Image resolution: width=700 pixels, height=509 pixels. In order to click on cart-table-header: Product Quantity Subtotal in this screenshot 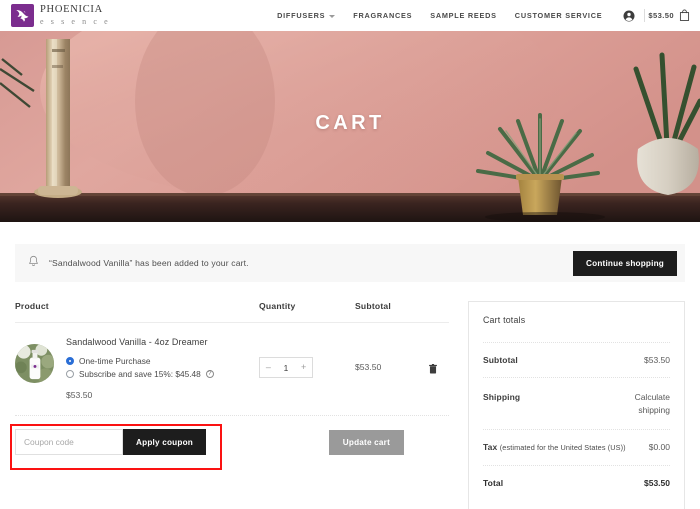, I will do `click(232, 312)`.